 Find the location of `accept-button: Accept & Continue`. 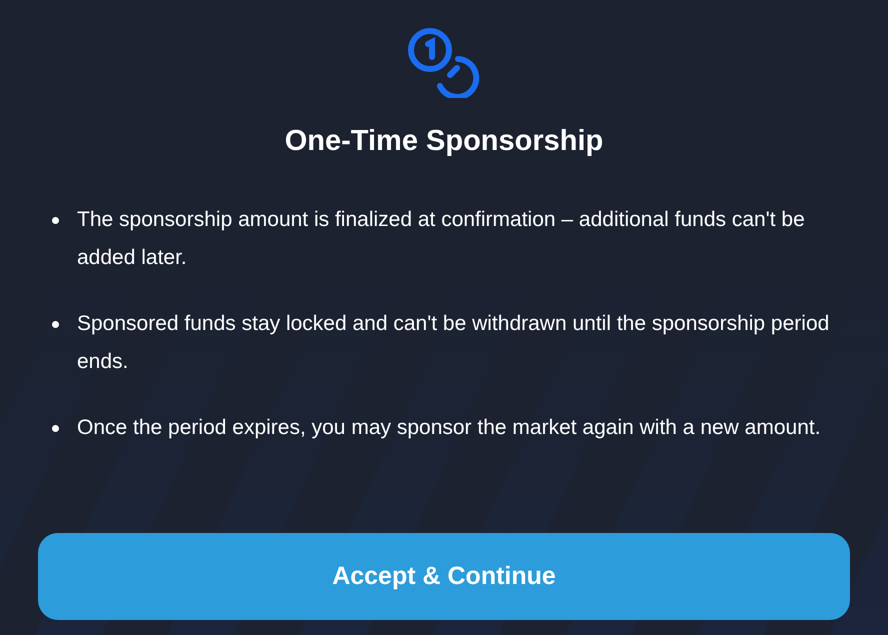

accept-button: Accept & Continue is located at coordinates (444, 576).